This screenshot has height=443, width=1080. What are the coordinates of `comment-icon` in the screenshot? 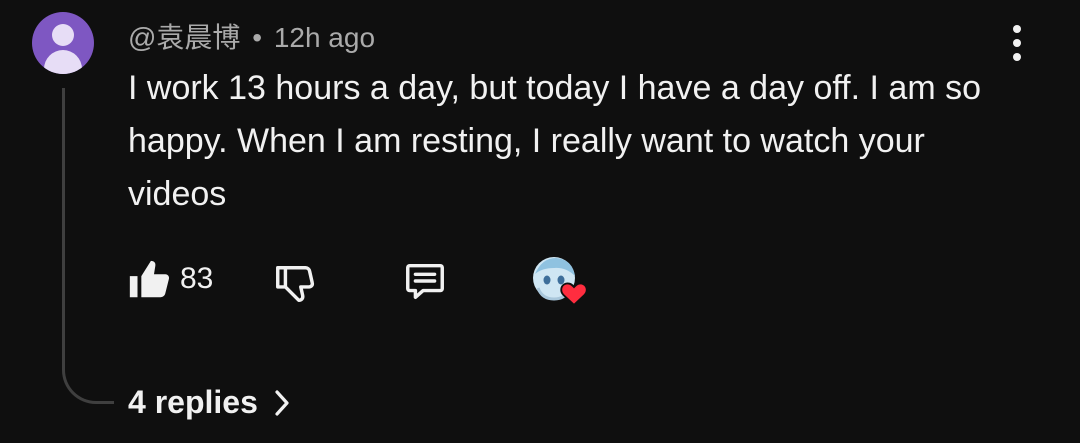 It's located at (425, 281).